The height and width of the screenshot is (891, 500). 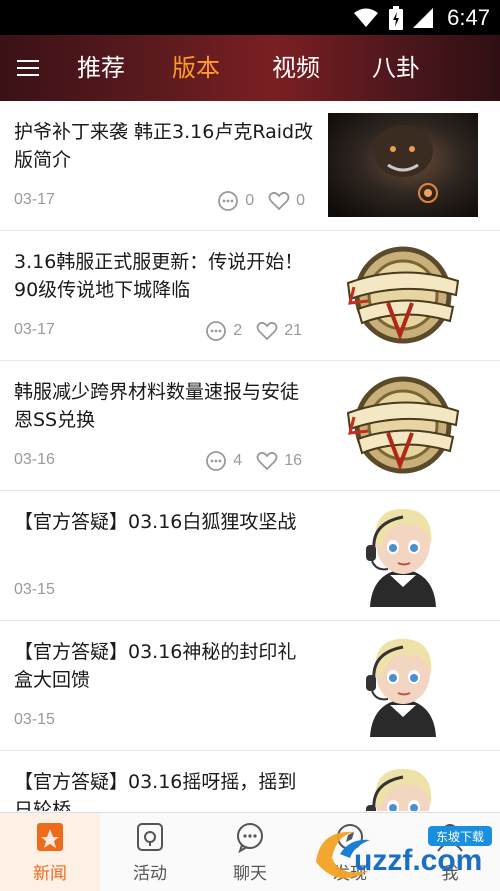 What do you see at coordinates (250, 837) in the screenshot?
I see `chat-icon` at bounding box center [250, 837].